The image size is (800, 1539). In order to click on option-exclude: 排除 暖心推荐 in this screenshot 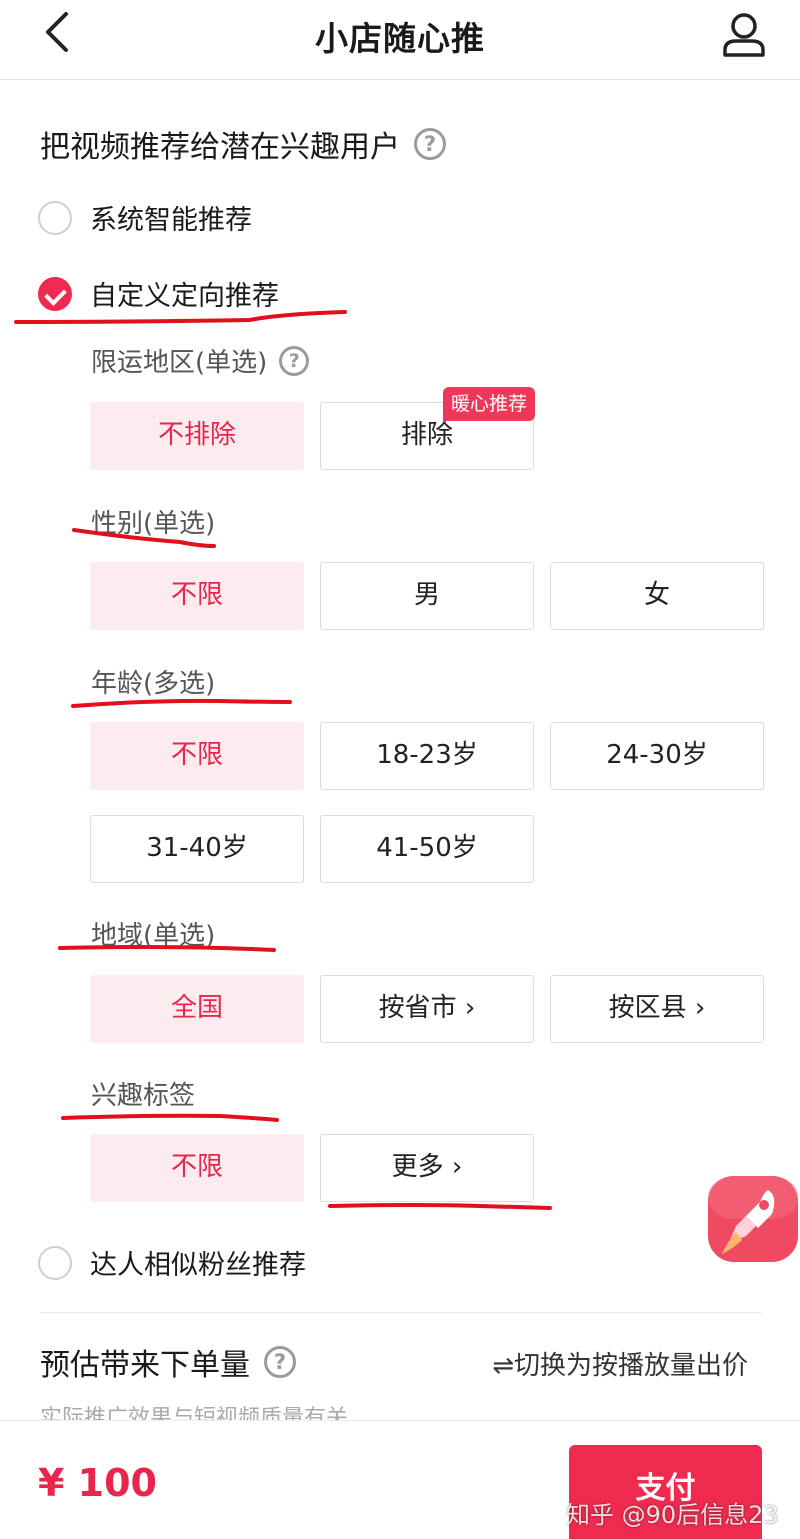, I will do `click(427, 428)`.